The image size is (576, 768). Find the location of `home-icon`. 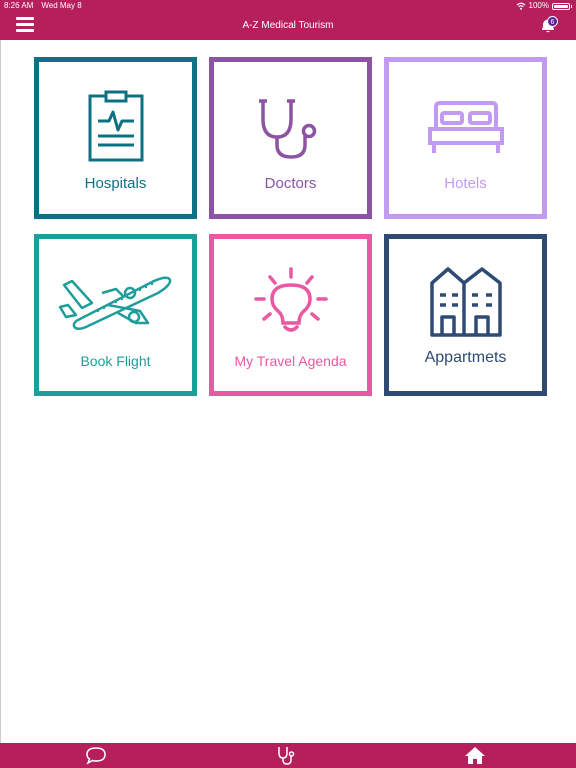

home-icon is located at coordinates (475, 755).